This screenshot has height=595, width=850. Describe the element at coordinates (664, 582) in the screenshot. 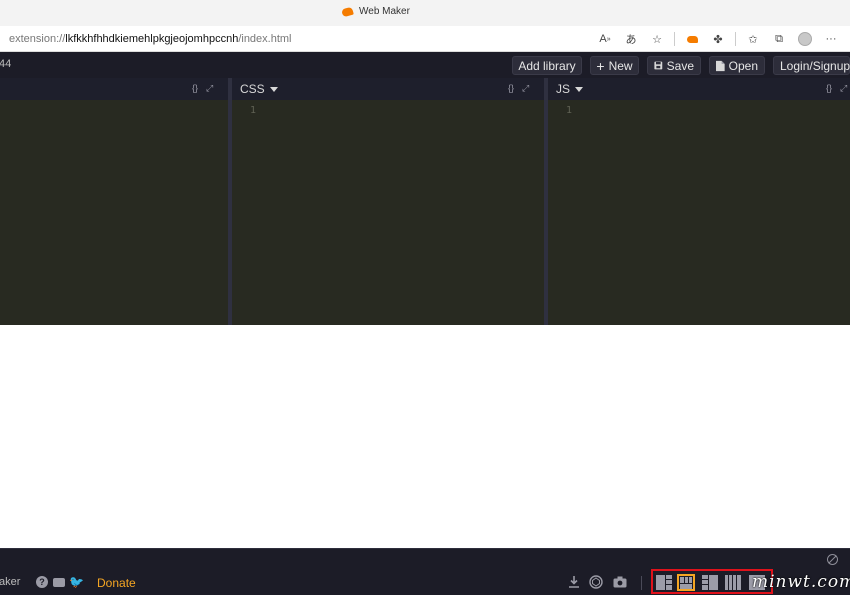

I see `layout-left-preview-icon` at that location.